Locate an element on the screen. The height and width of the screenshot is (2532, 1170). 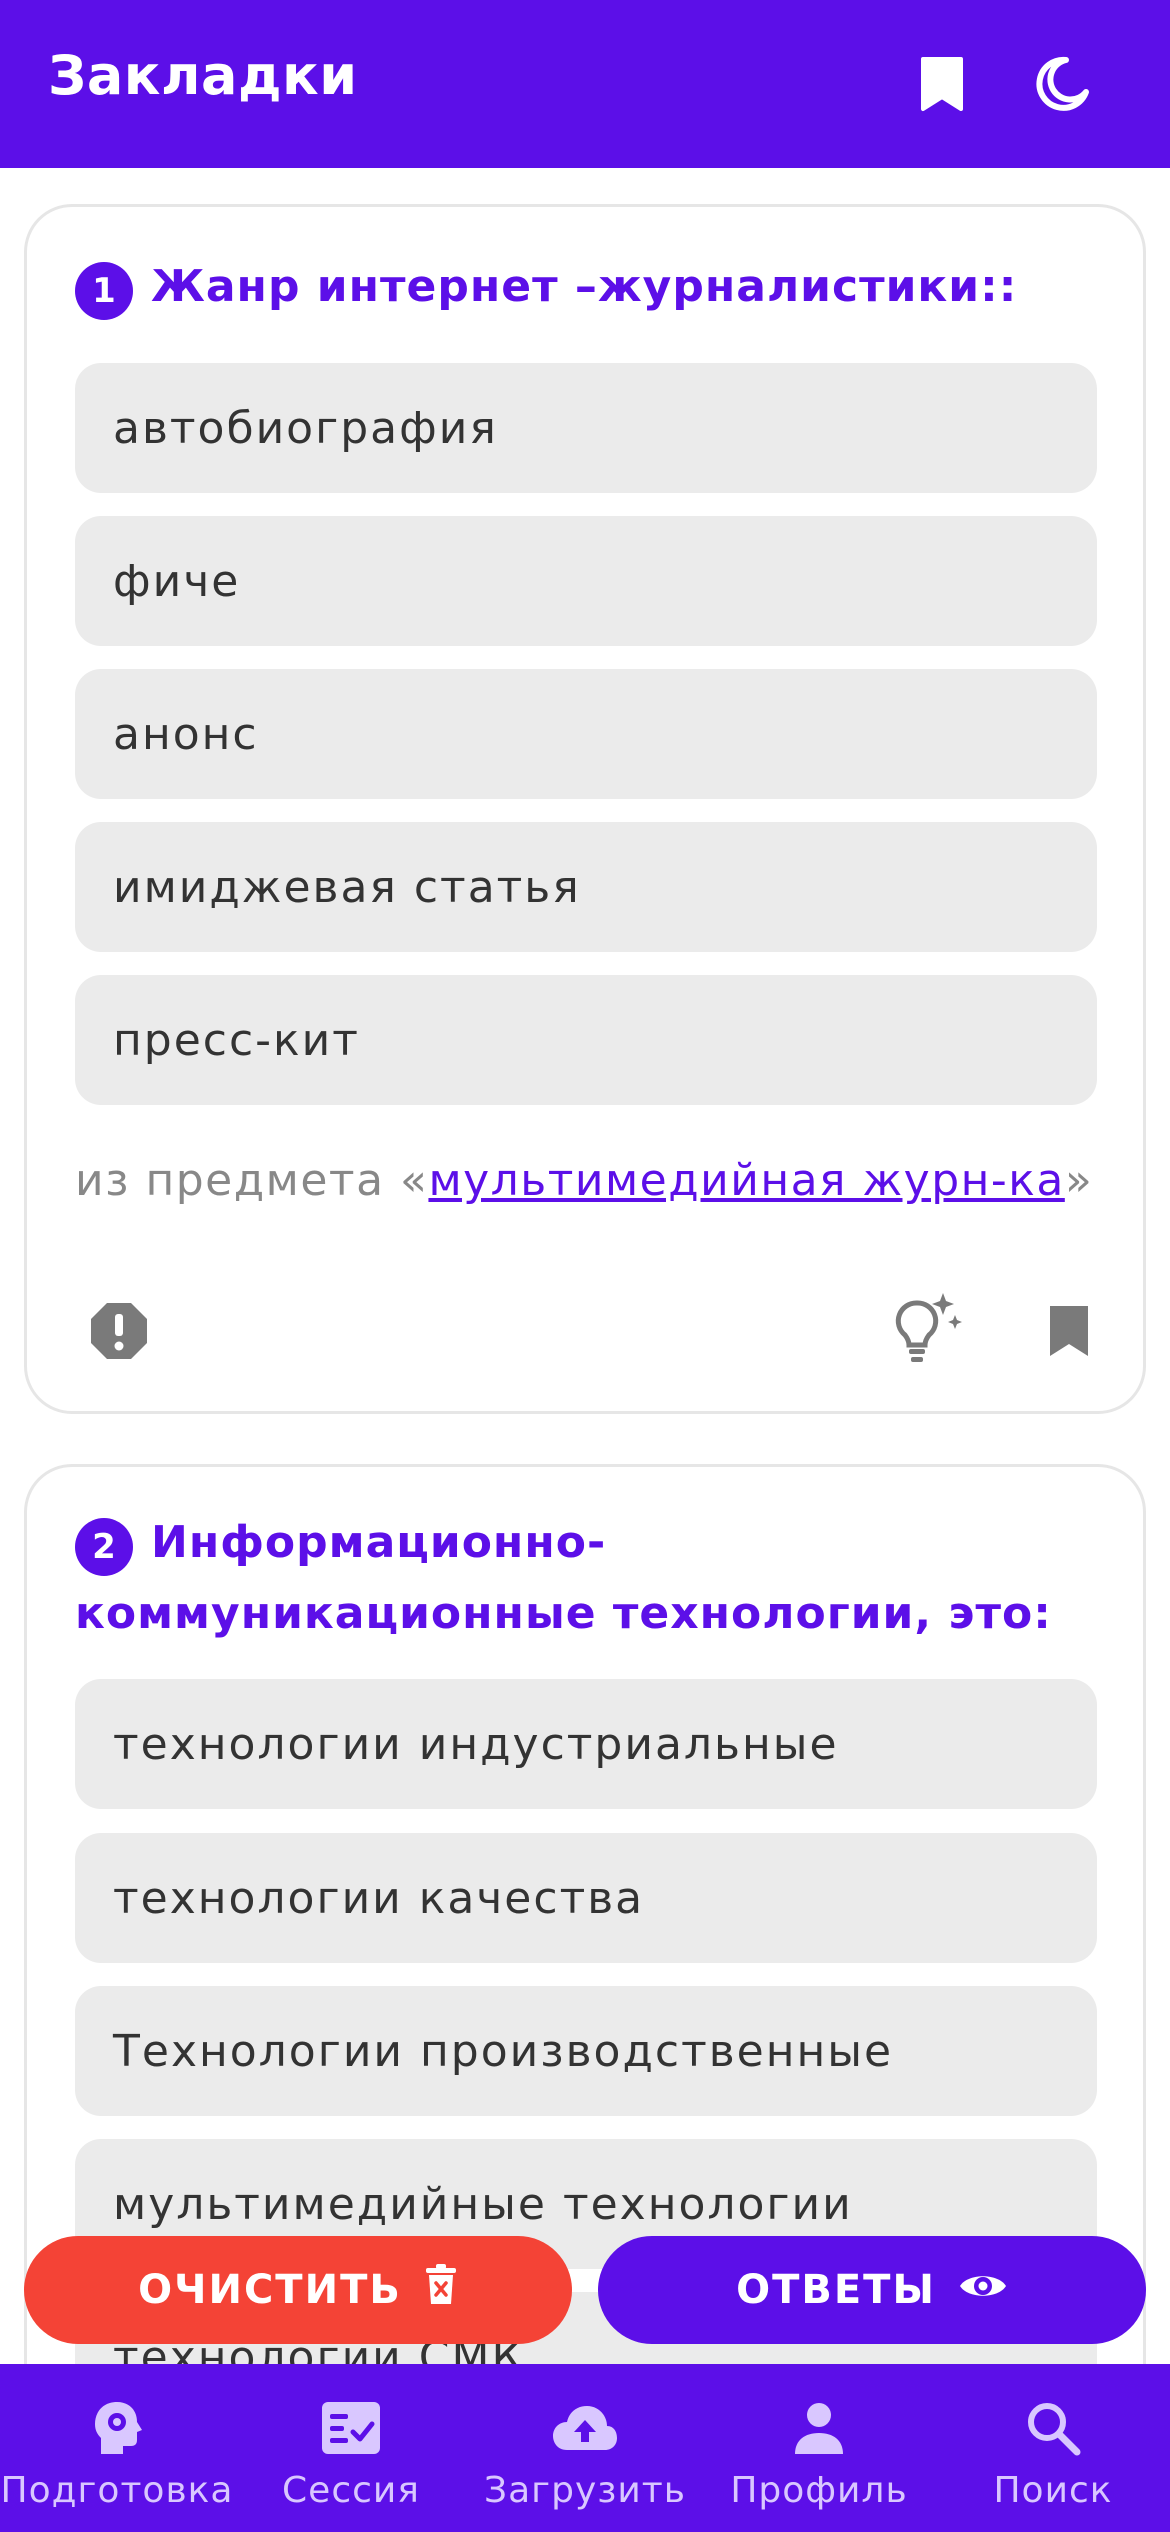
subject-link: мультимедийная журн-ка is located at coordinates (746, 1180).